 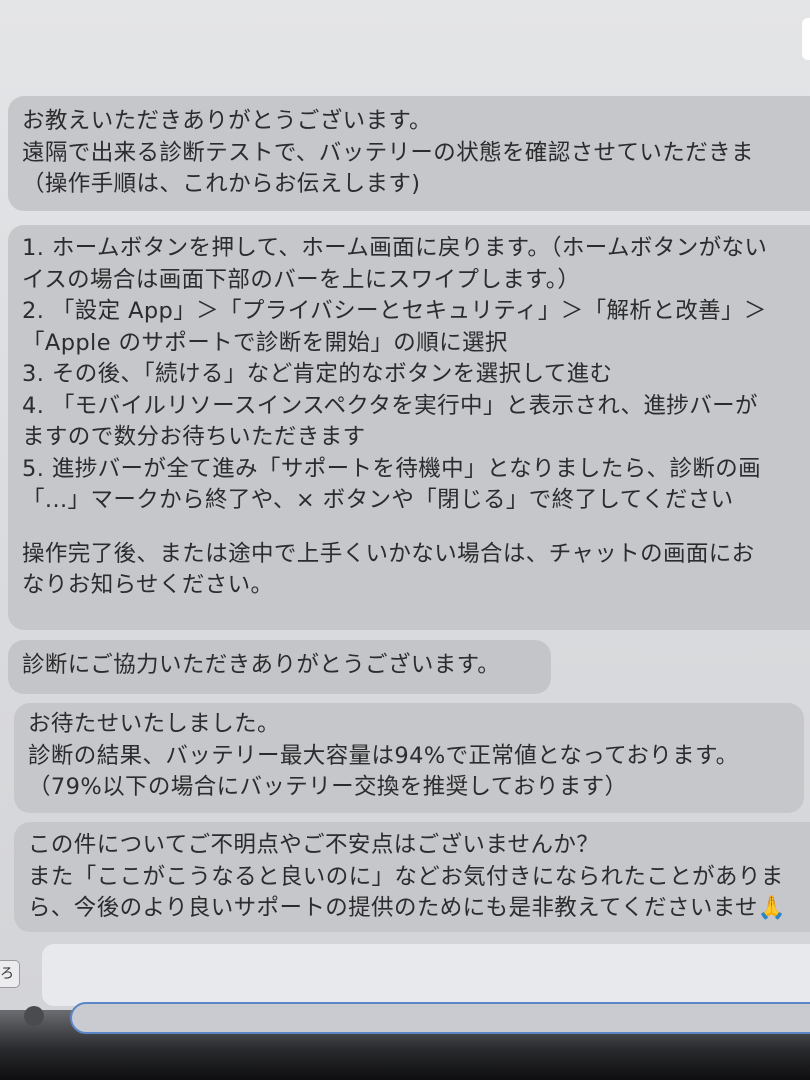 I want to click on message-line: イスの場合は画面下部のバーを上にスワイプします。）, so click(x=301, y=279).